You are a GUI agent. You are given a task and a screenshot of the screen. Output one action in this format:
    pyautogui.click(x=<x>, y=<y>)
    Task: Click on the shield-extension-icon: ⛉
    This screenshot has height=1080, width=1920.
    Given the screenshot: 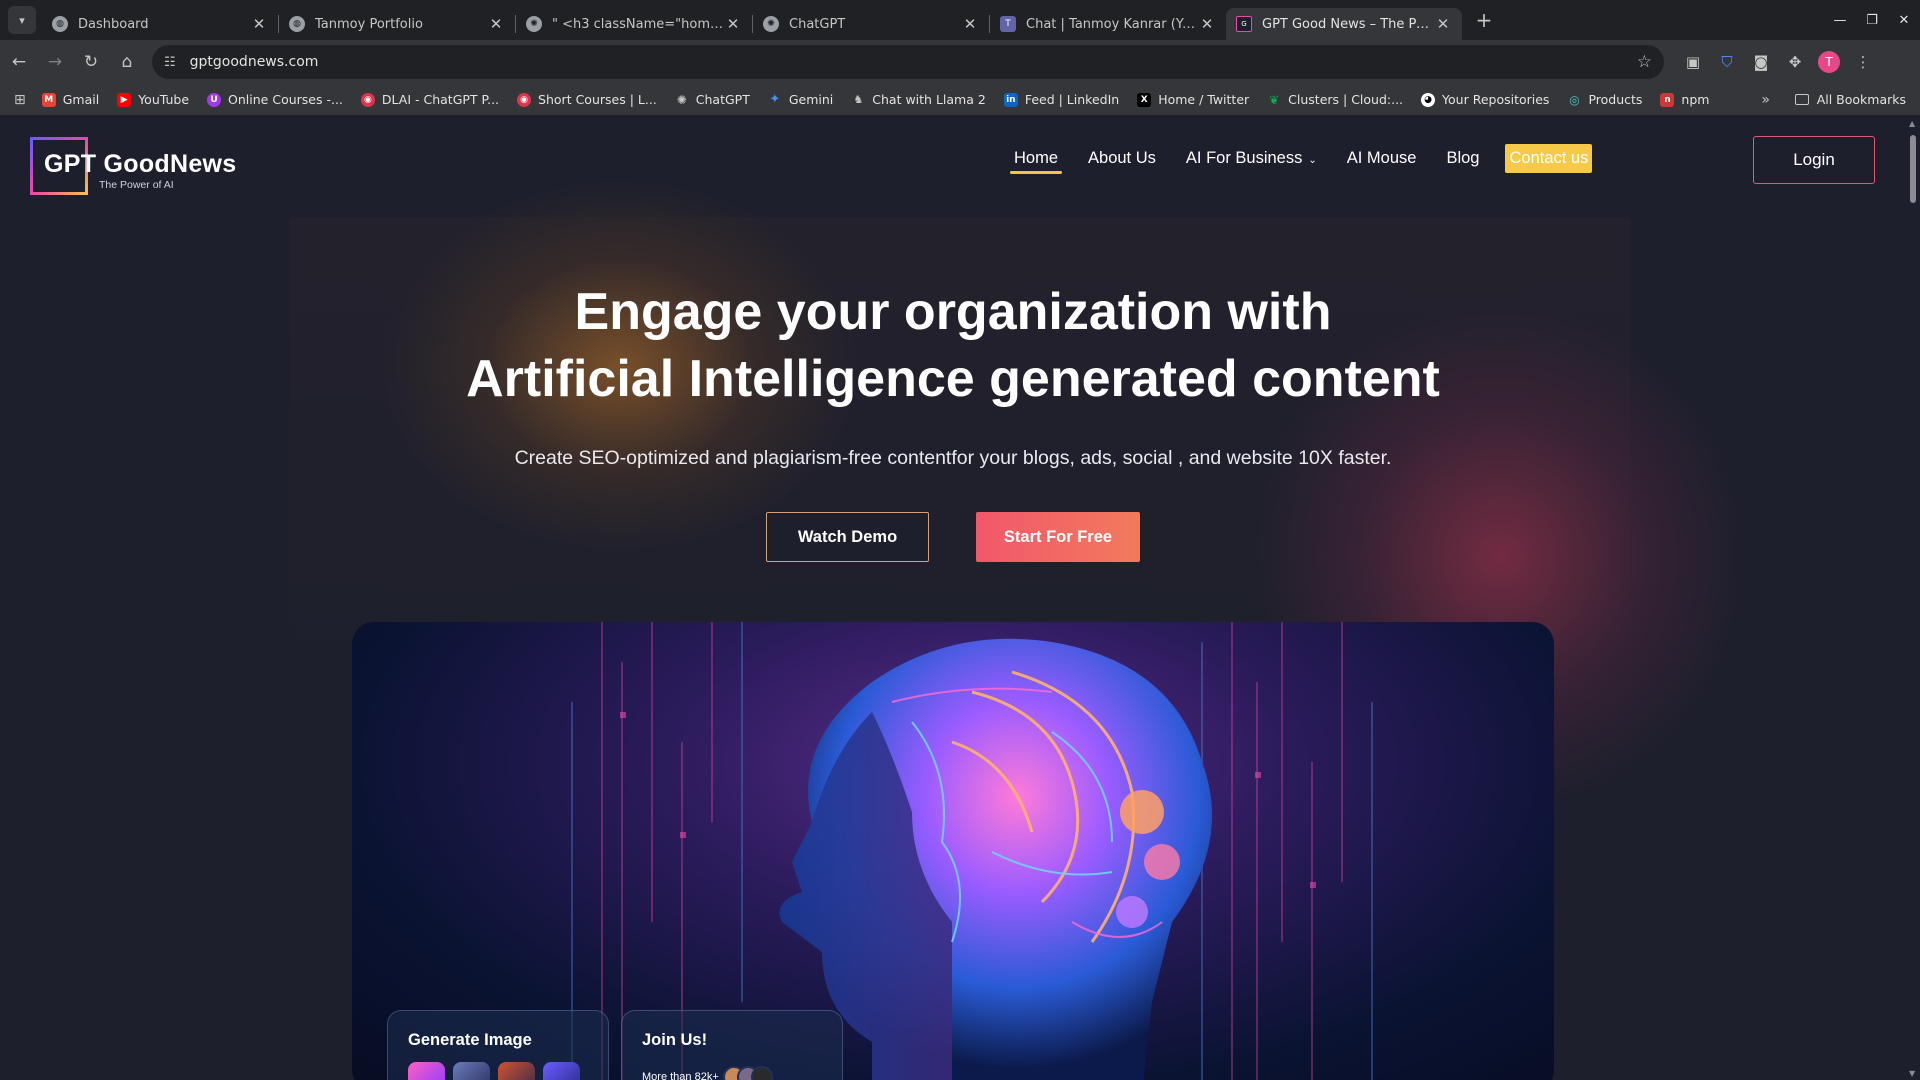 What is the action you would take?
    pyautogui.click(x=1727, y=62)
    